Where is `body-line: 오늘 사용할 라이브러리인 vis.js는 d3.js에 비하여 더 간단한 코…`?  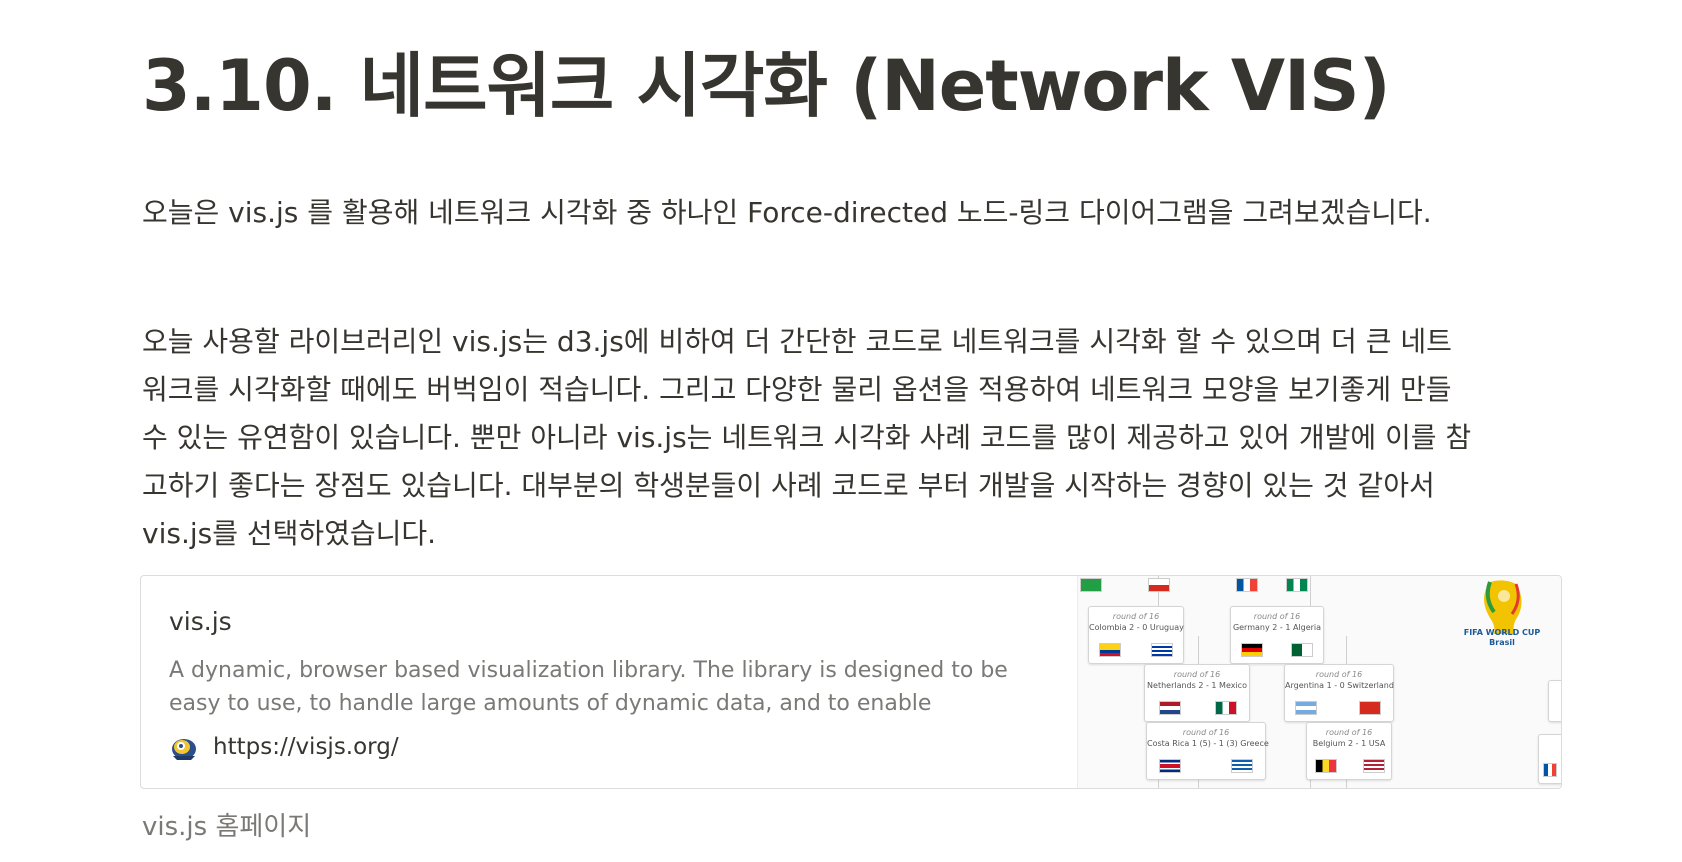
body-line: 오늘 사용할 라이브러리인 vis.js는 d3.js에 비하여 더 간단한 코… is located at coordinates (797, 341).